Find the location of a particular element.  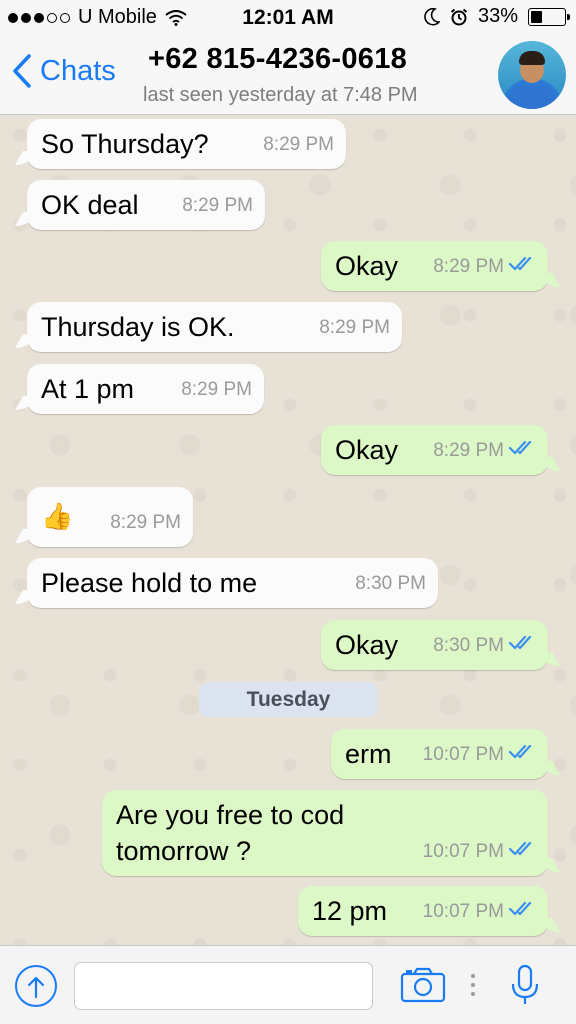

alarm-icon is located at coordinates (459, 16).